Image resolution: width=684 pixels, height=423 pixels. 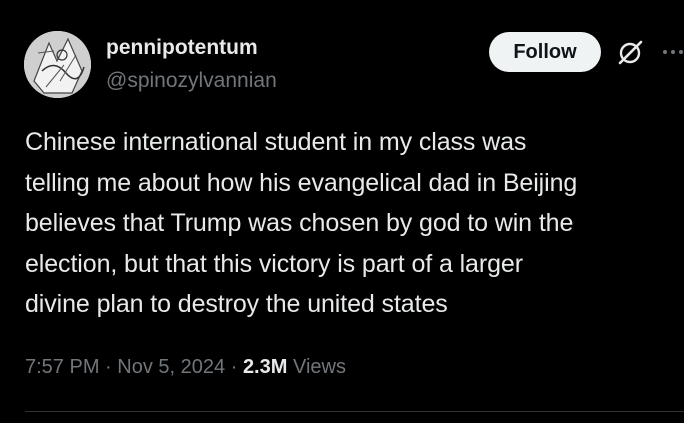 What do you see at coordinates (182, 48) in the screenshot?
I see `author-display-name: pennipotentum` at bounding box center [182, 48].